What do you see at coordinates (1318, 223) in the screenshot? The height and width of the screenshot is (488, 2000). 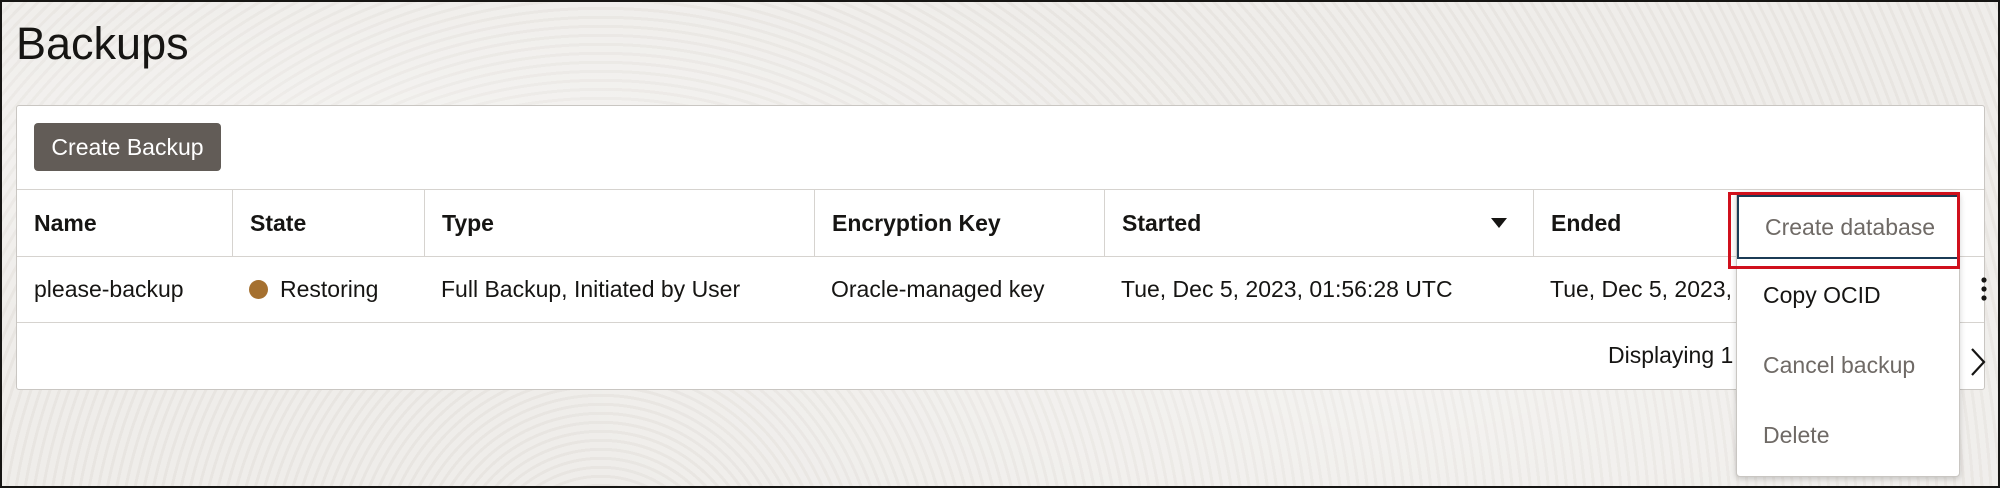 I see `column-header-started: Started` at bounding box center [1318, 223].